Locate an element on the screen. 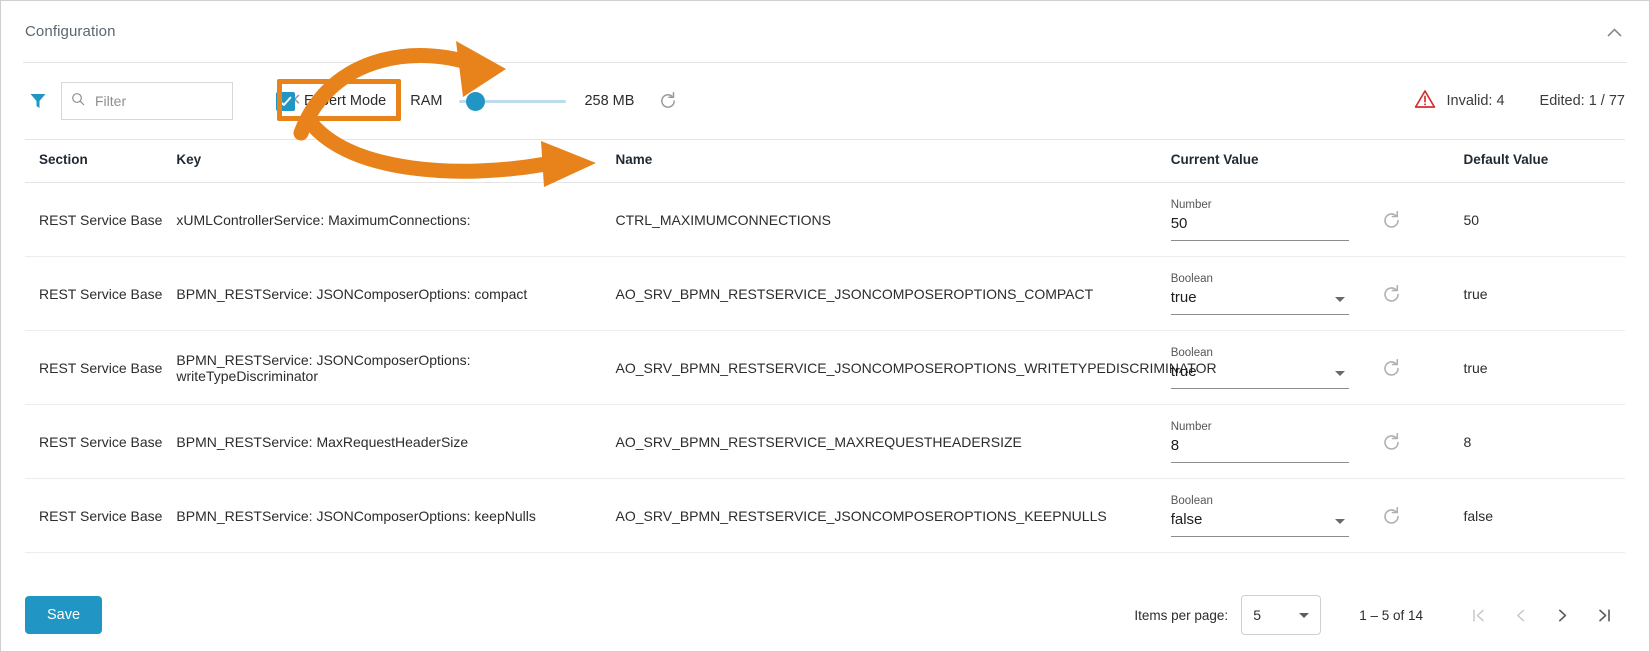 This screenshot has width=1650, height=652. search-input is located at coordinates (185, 101).